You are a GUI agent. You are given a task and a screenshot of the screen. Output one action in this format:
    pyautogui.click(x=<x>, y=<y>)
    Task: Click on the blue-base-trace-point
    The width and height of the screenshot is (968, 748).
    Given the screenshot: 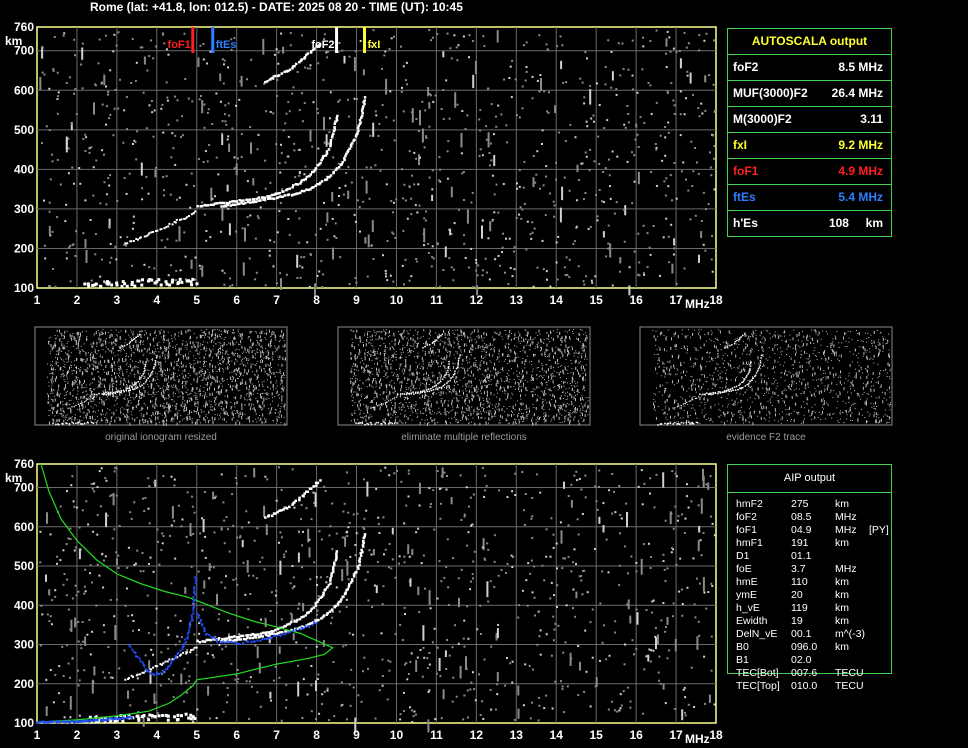 What is the action you would take?
    pyautogui.click(x=53, y=721)
    